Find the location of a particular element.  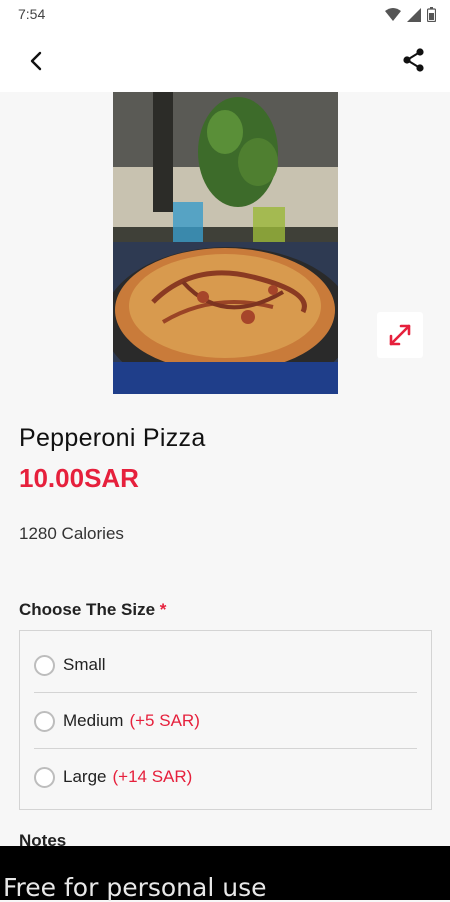

size-section-heading: Choose The Size * is located at coordinates (92, 610).